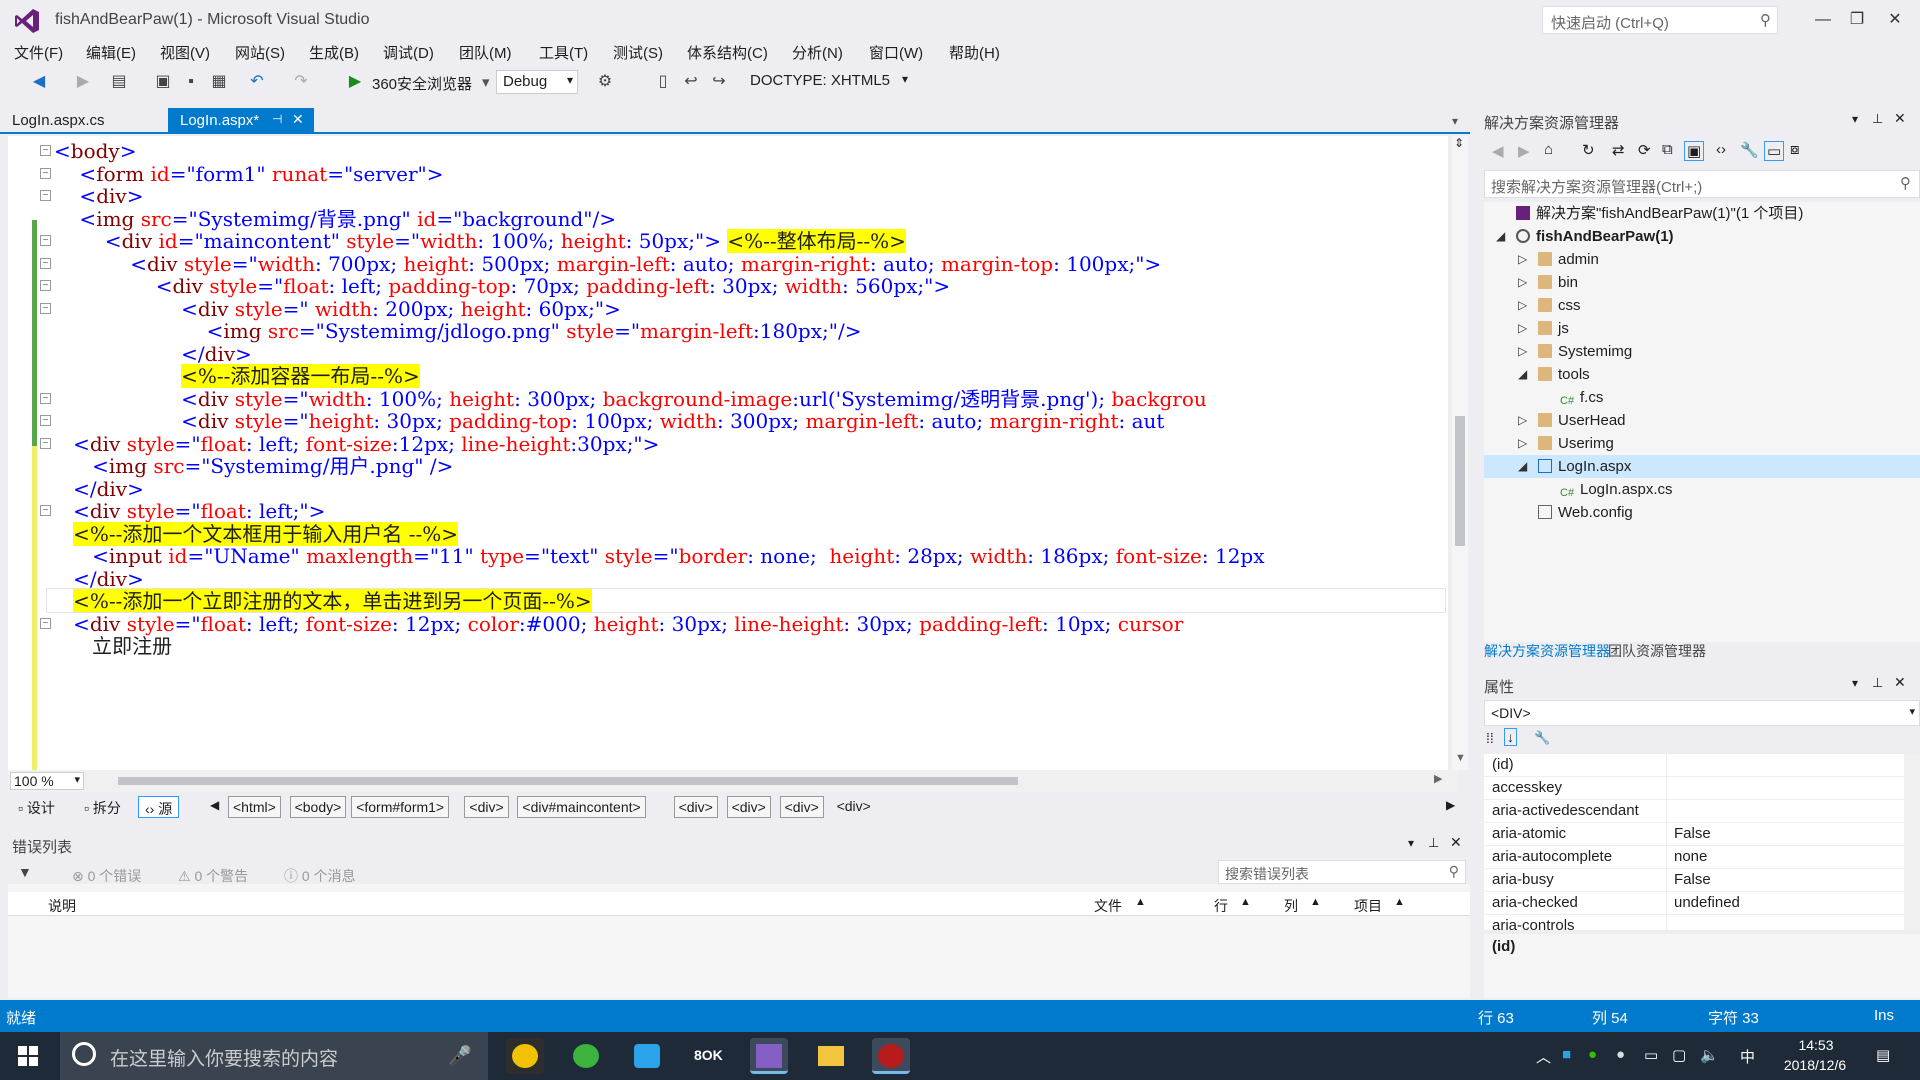 This screenshot has height=1080, width=1920. I want to click on tab-overflow-icon: ▾, so click(1455, 121).